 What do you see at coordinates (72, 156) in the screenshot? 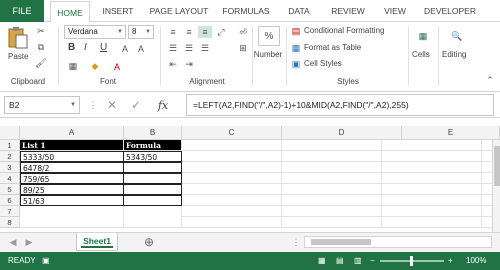
I see `cell-a2: 5333/50` at bounding box center [72, 156].